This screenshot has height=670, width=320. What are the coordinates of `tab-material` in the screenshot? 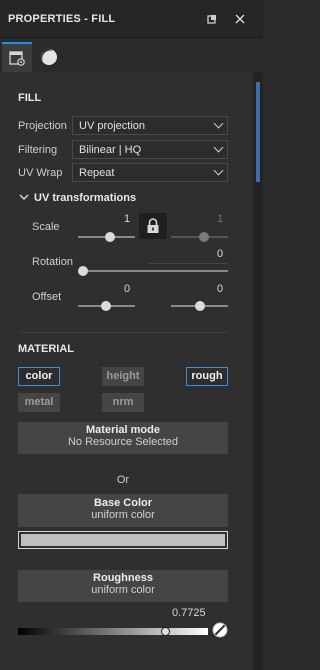 It's located at (49, 57).